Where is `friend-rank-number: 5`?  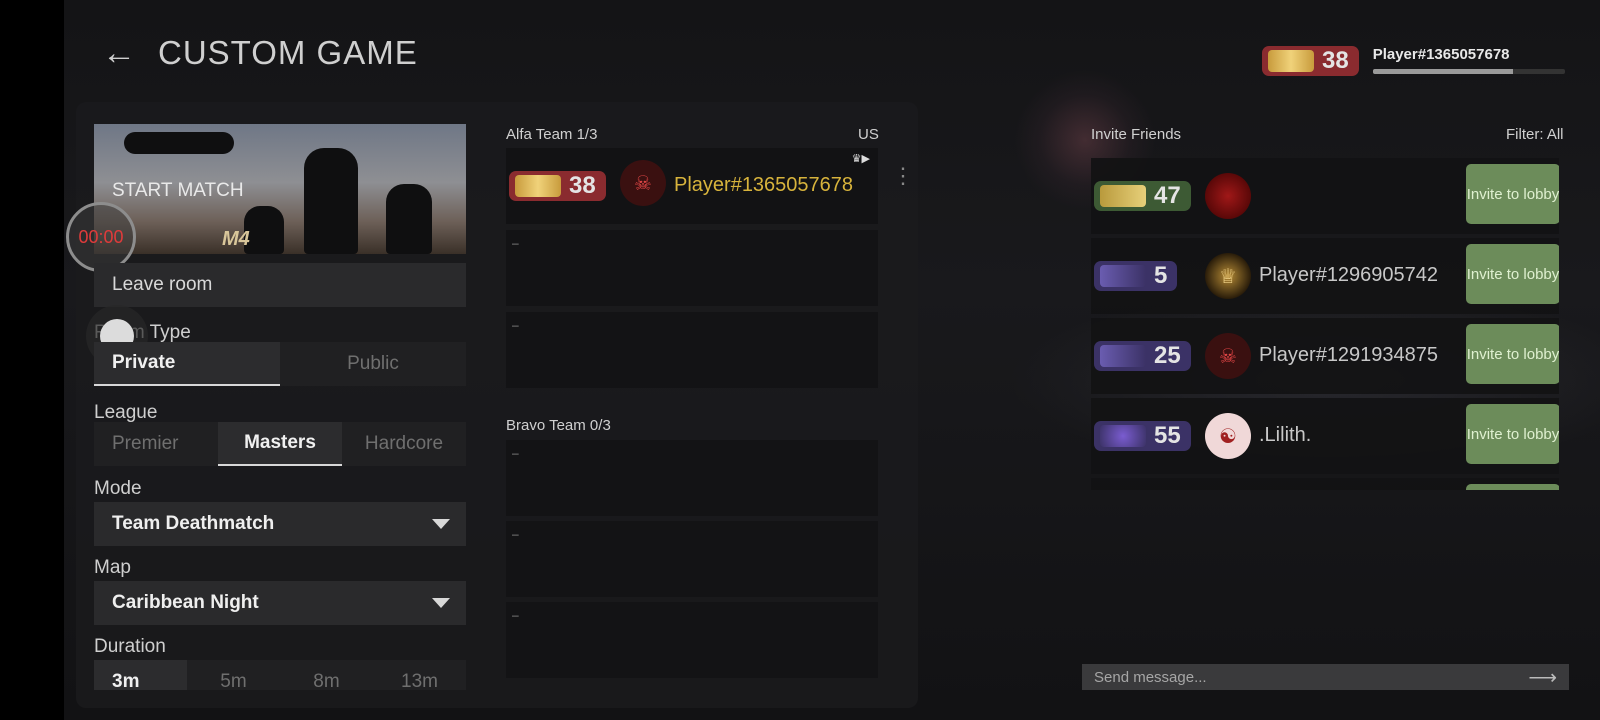 friend-rank-number: 5 is located at coordinates (1161, 275).